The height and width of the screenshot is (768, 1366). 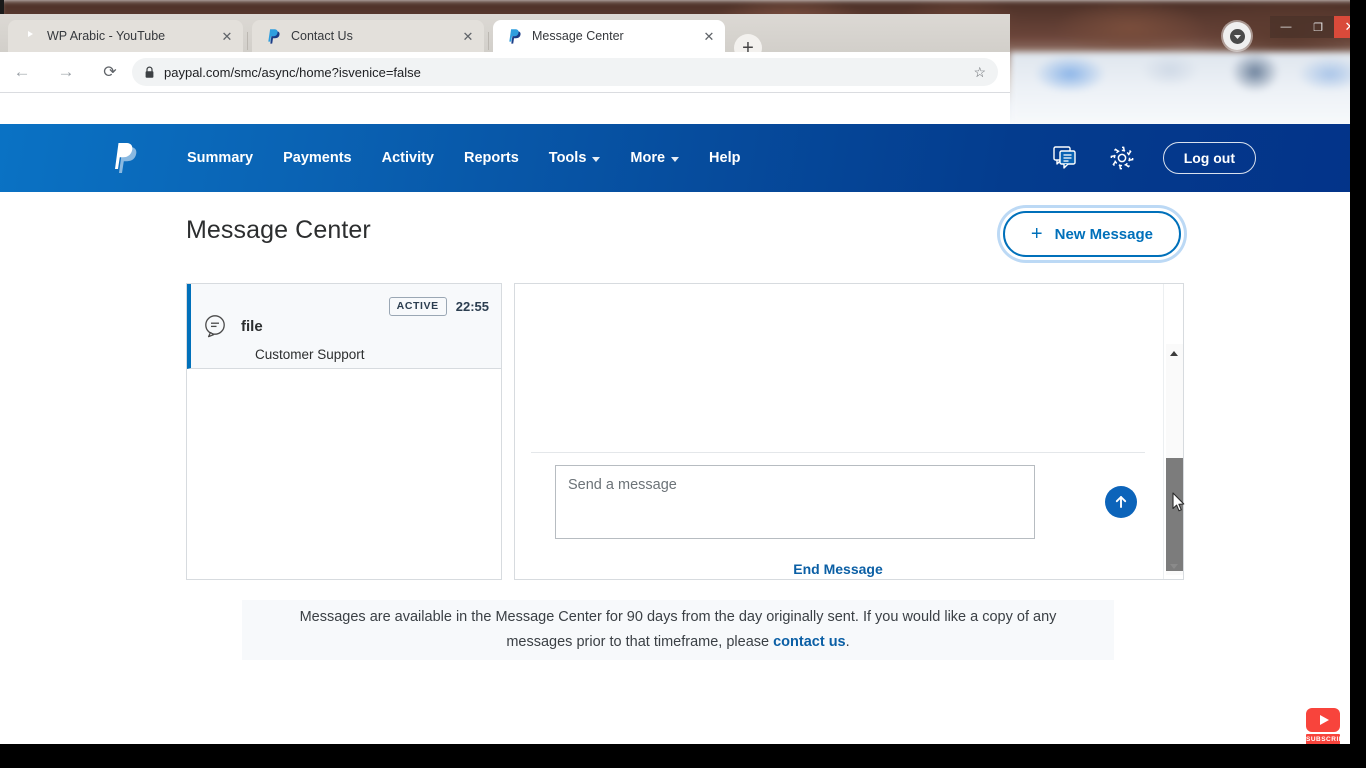 I want to click on tab-title: WP Arabic - YouTube, so click(x=106, y=36).